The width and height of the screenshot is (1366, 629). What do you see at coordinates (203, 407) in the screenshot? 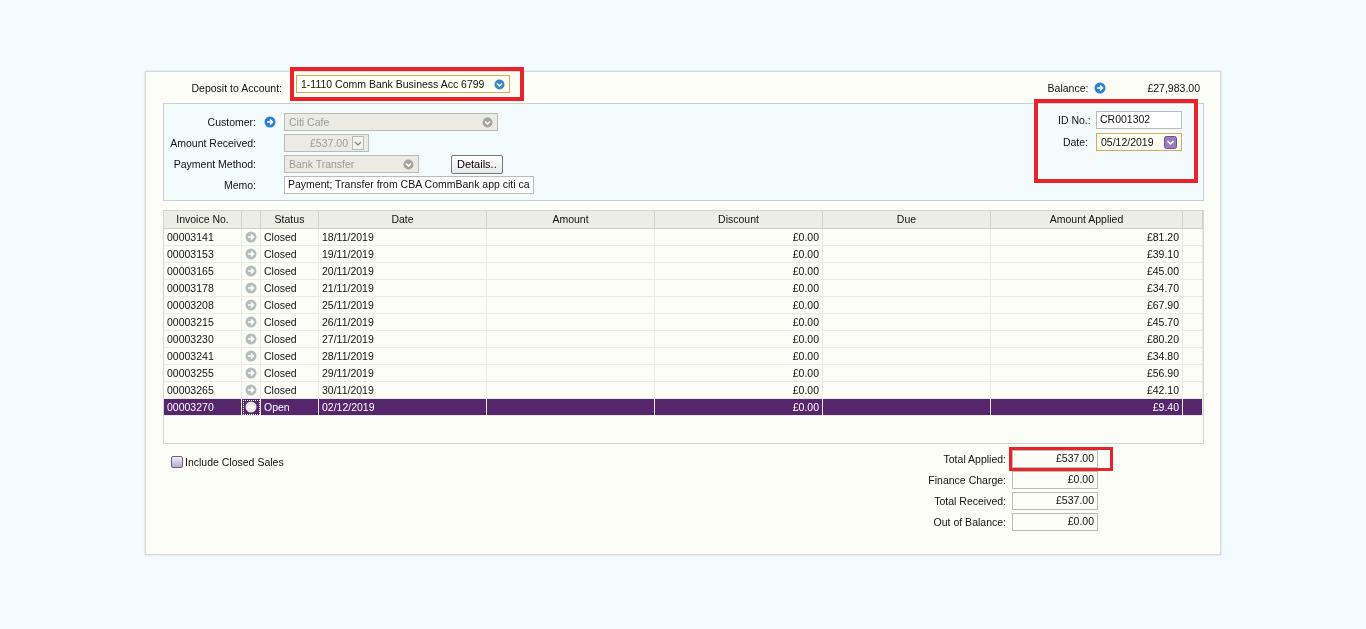
I see `table-cell: 00003270` at bounding box center [203, 407].